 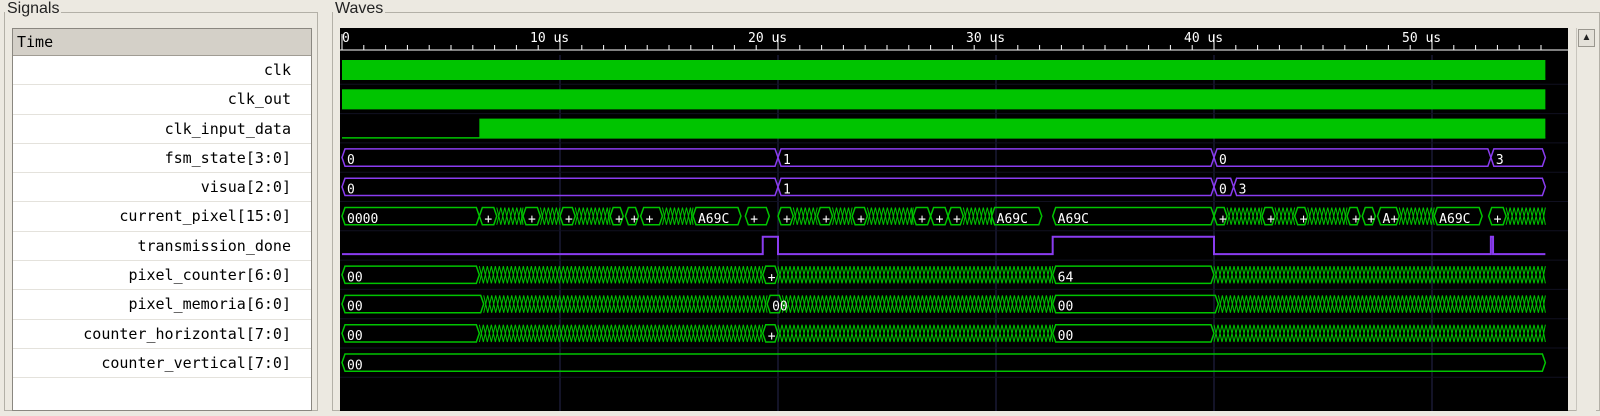 What do you see at coordinates (346, 38) in the screenshot?
I see `ruler-tick-label: 0` at bounding box center [346, 38].